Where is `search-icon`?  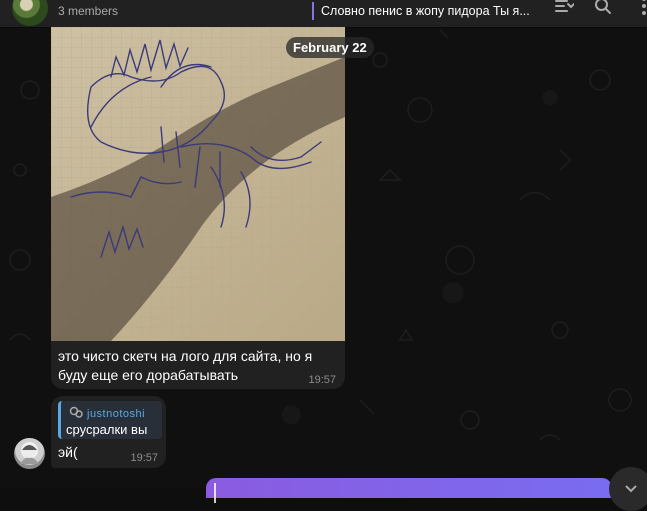
search-icon is located at coordinates (603, 10).